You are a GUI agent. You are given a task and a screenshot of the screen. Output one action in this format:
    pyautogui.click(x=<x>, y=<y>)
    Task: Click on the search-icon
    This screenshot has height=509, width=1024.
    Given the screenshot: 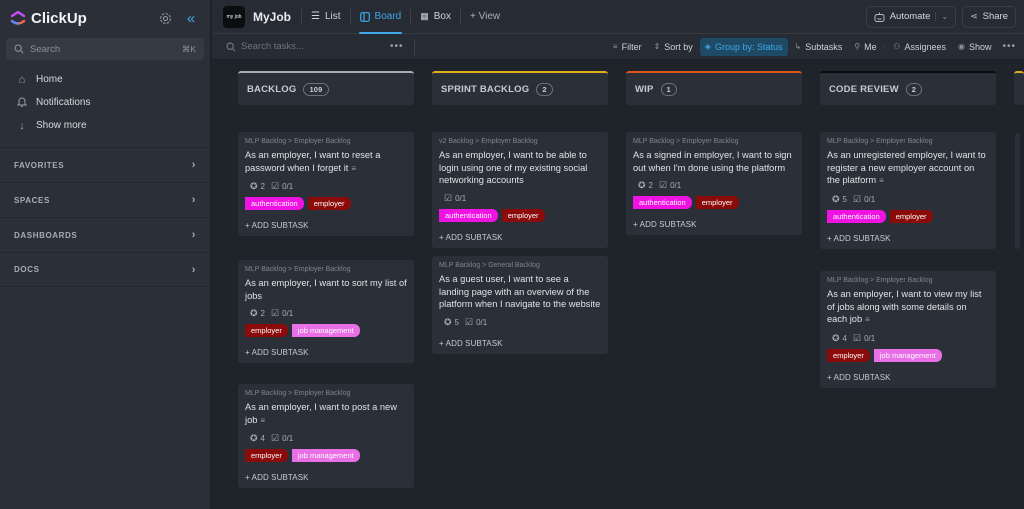 What is the action you would take?
    pyautogui.click(x=231, y=46)
    